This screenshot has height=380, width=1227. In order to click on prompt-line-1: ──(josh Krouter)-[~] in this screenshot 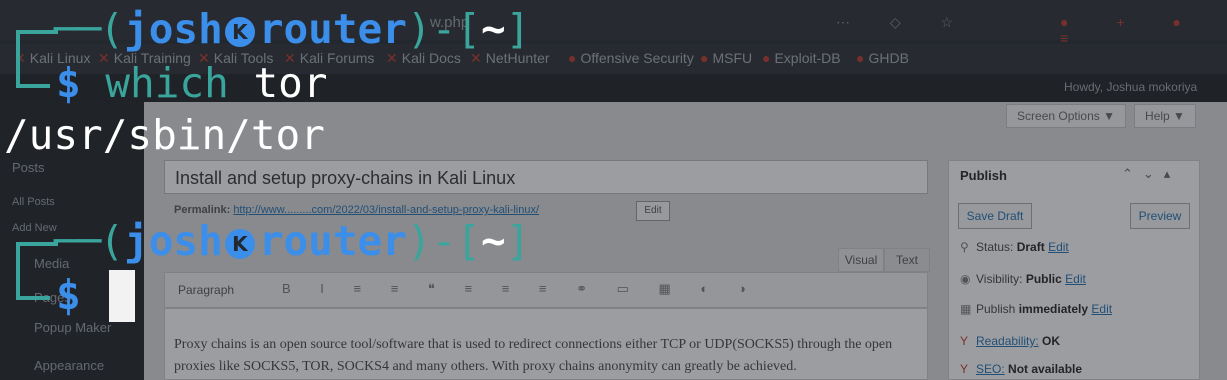, I will do `click(292, 29)`.